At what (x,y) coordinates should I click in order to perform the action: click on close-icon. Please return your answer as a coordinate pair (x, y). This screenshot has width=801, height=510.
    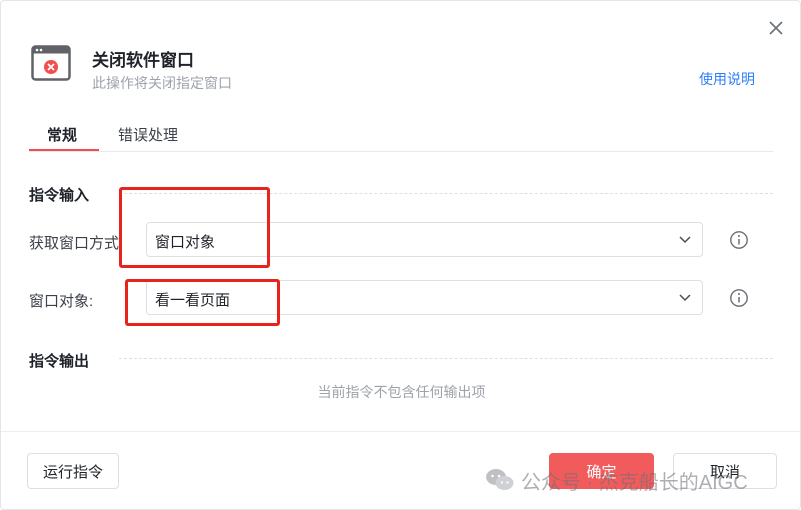
    Looking at the image, I should click on (776, 28).